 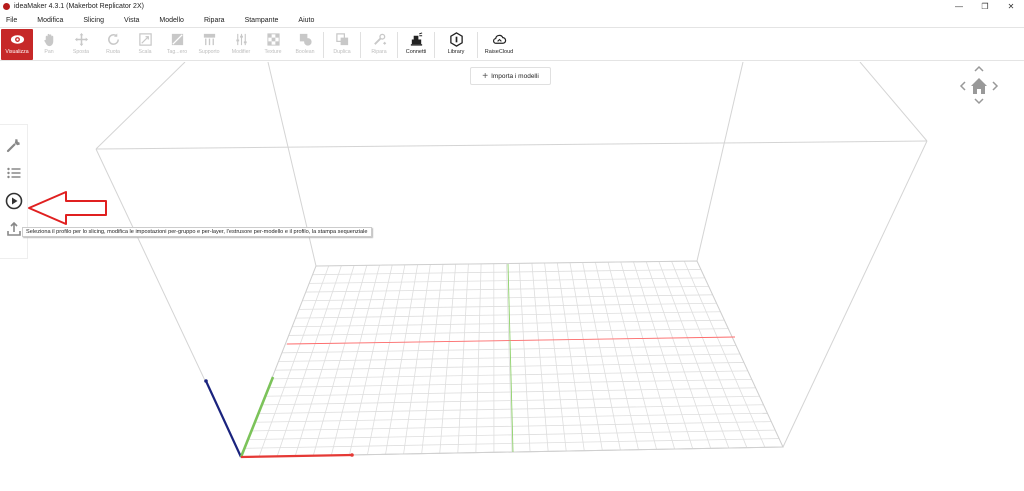 I want to click on library-button: Library, so click(x=456, y=44).